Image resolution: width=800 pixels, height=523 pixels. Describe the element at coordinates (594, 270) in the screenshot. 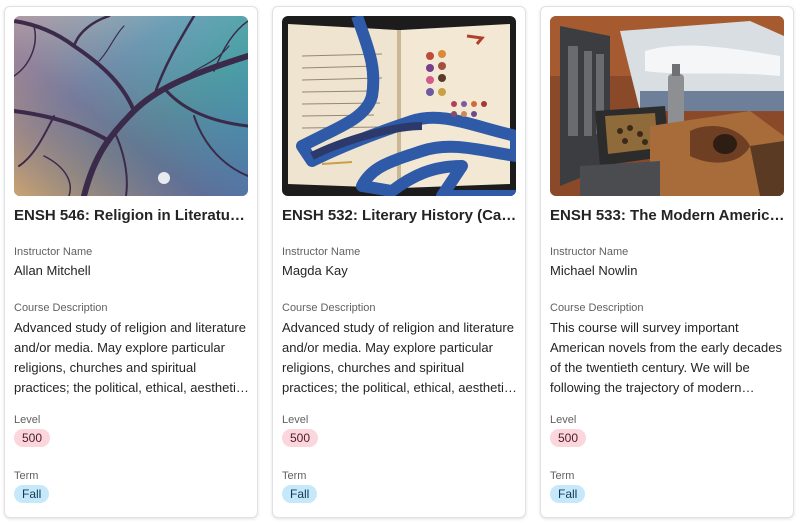

I see `instructor-name: Michael Nowlin` at that location.